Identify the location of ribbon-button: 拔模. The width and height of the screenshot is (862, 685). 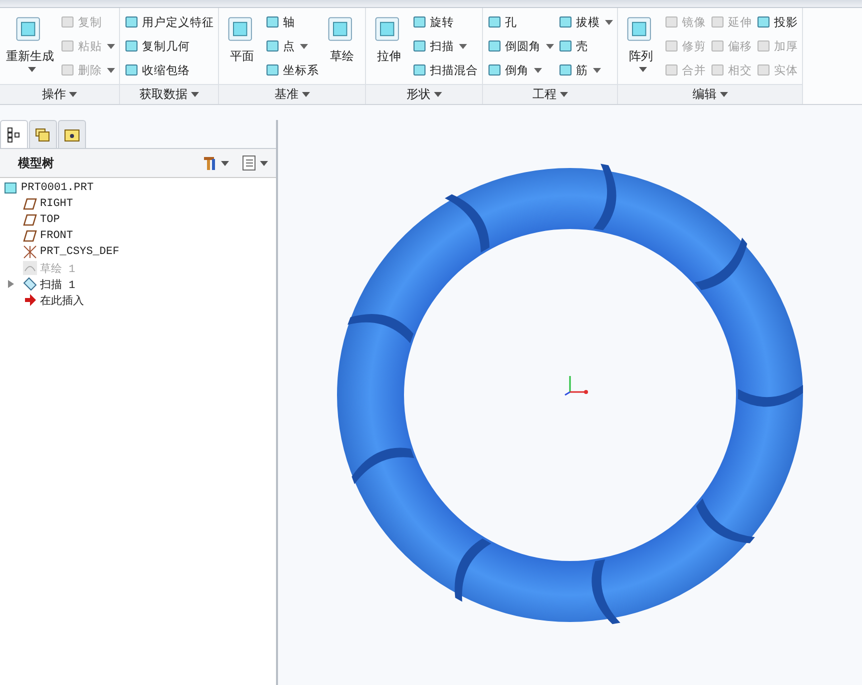
(585, 22).